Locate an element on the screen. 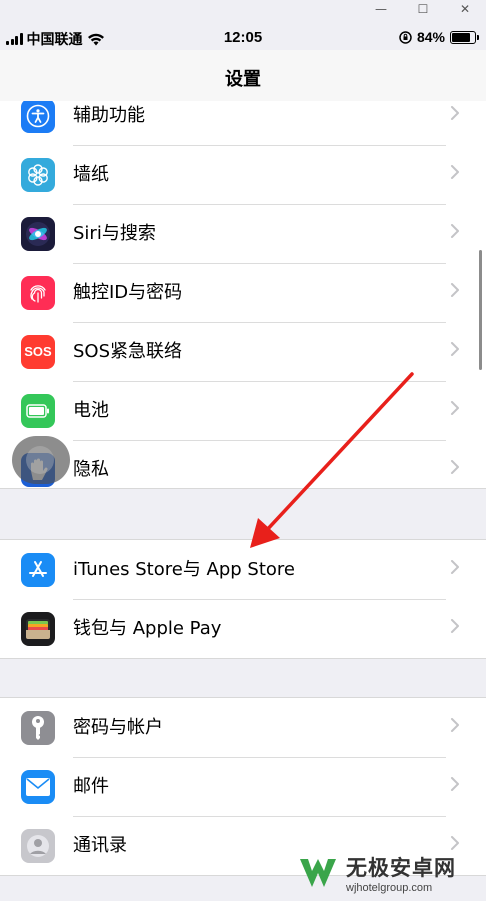 The width and height of the screenshot is (486, 901). watermark-title: 无极安卓网 is located at coordinates (401, 868).